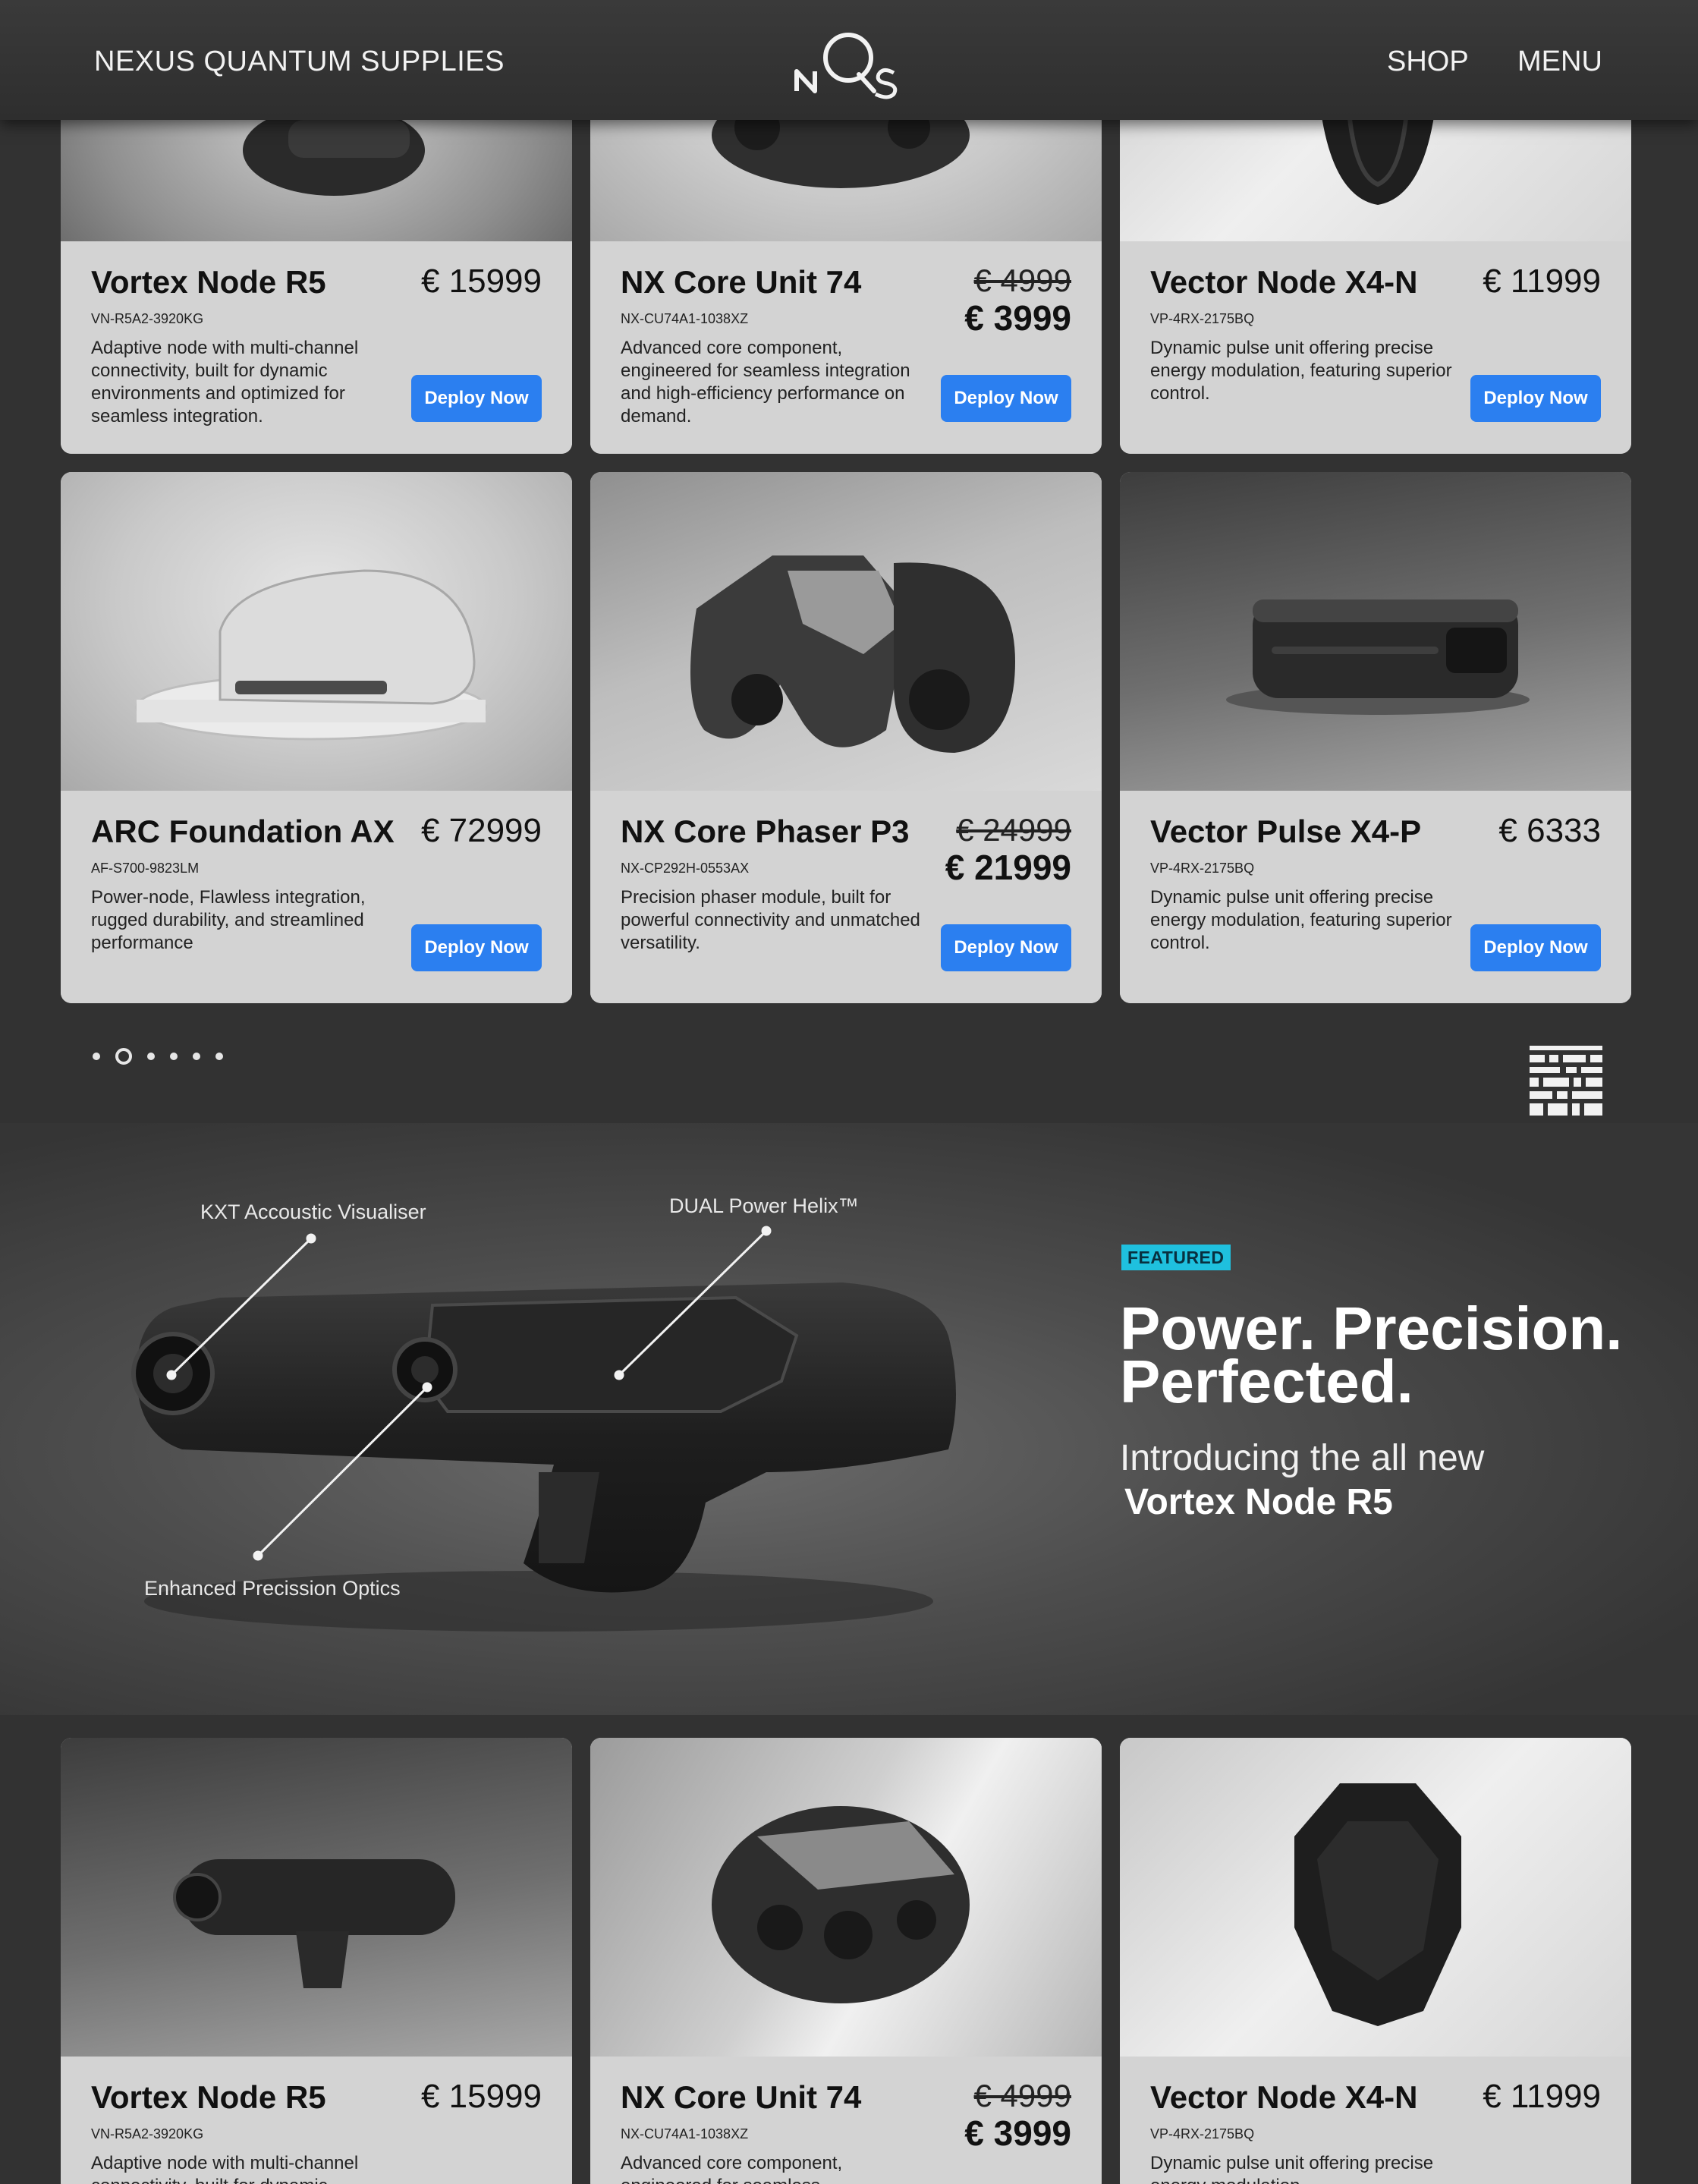 This screenshot has height=2184, width=1698. Describe the element at coordinates (1371, 1355) in the screenshot. I see `hero-title: Power. Precision. Perfected.` at that location.